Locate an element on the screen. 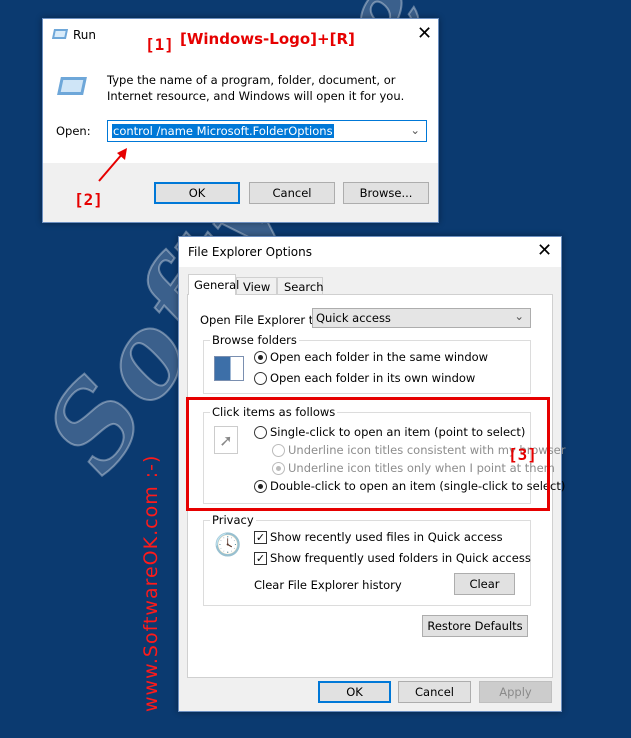  annotation-step2: [2] is located at coordinates (88, 199).